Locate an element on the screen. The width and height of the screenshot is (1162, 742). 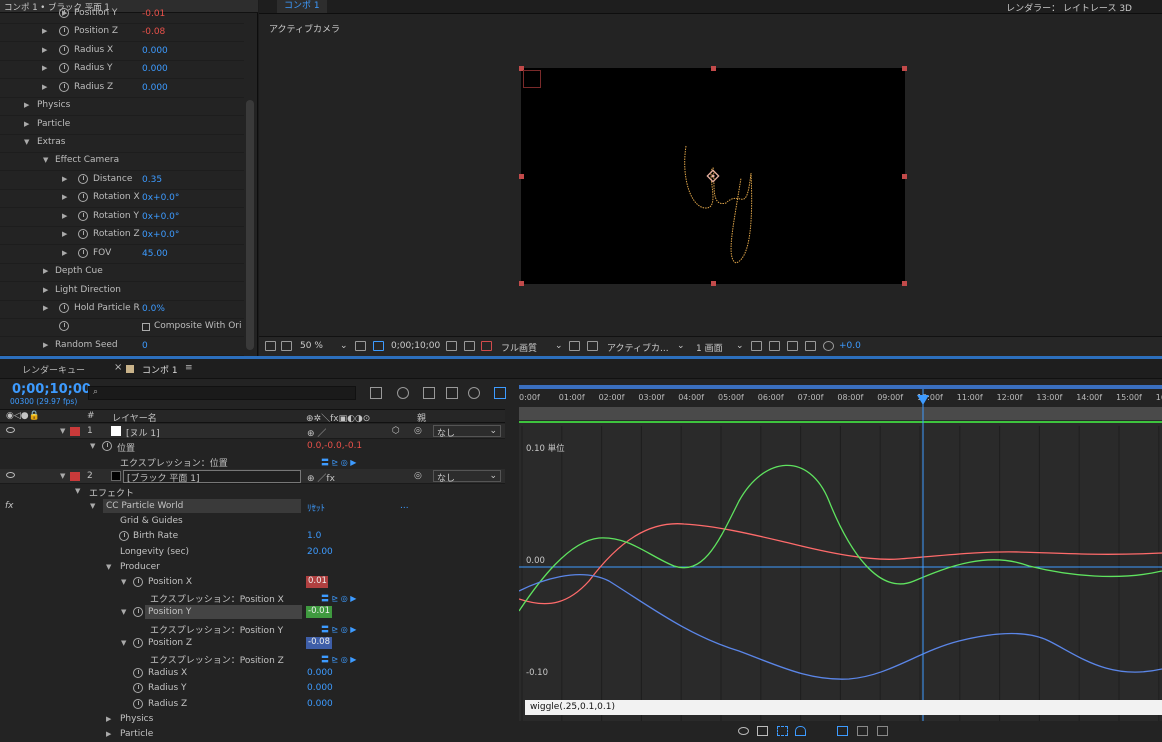
eye-icon is located at coordinates (743, 731).